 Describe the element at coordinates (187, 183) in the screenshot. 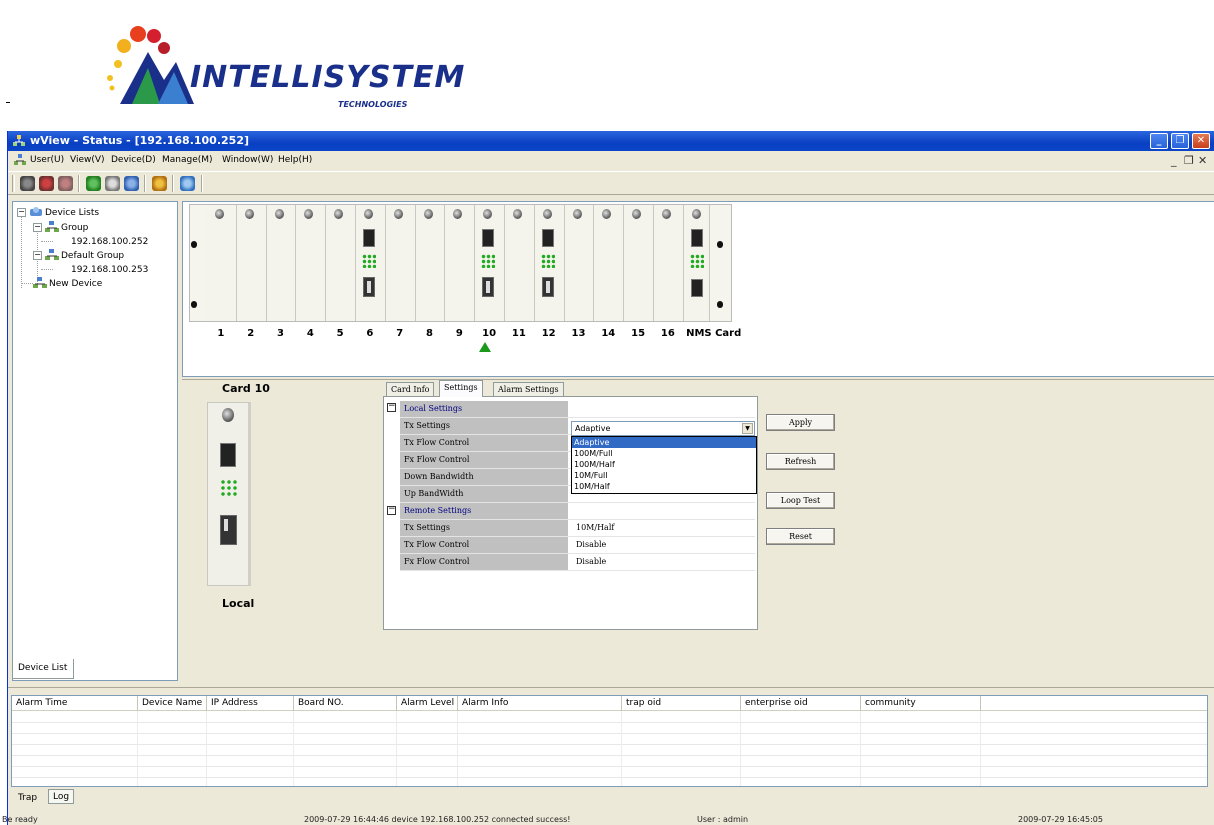

I see `info-icon` at that location.